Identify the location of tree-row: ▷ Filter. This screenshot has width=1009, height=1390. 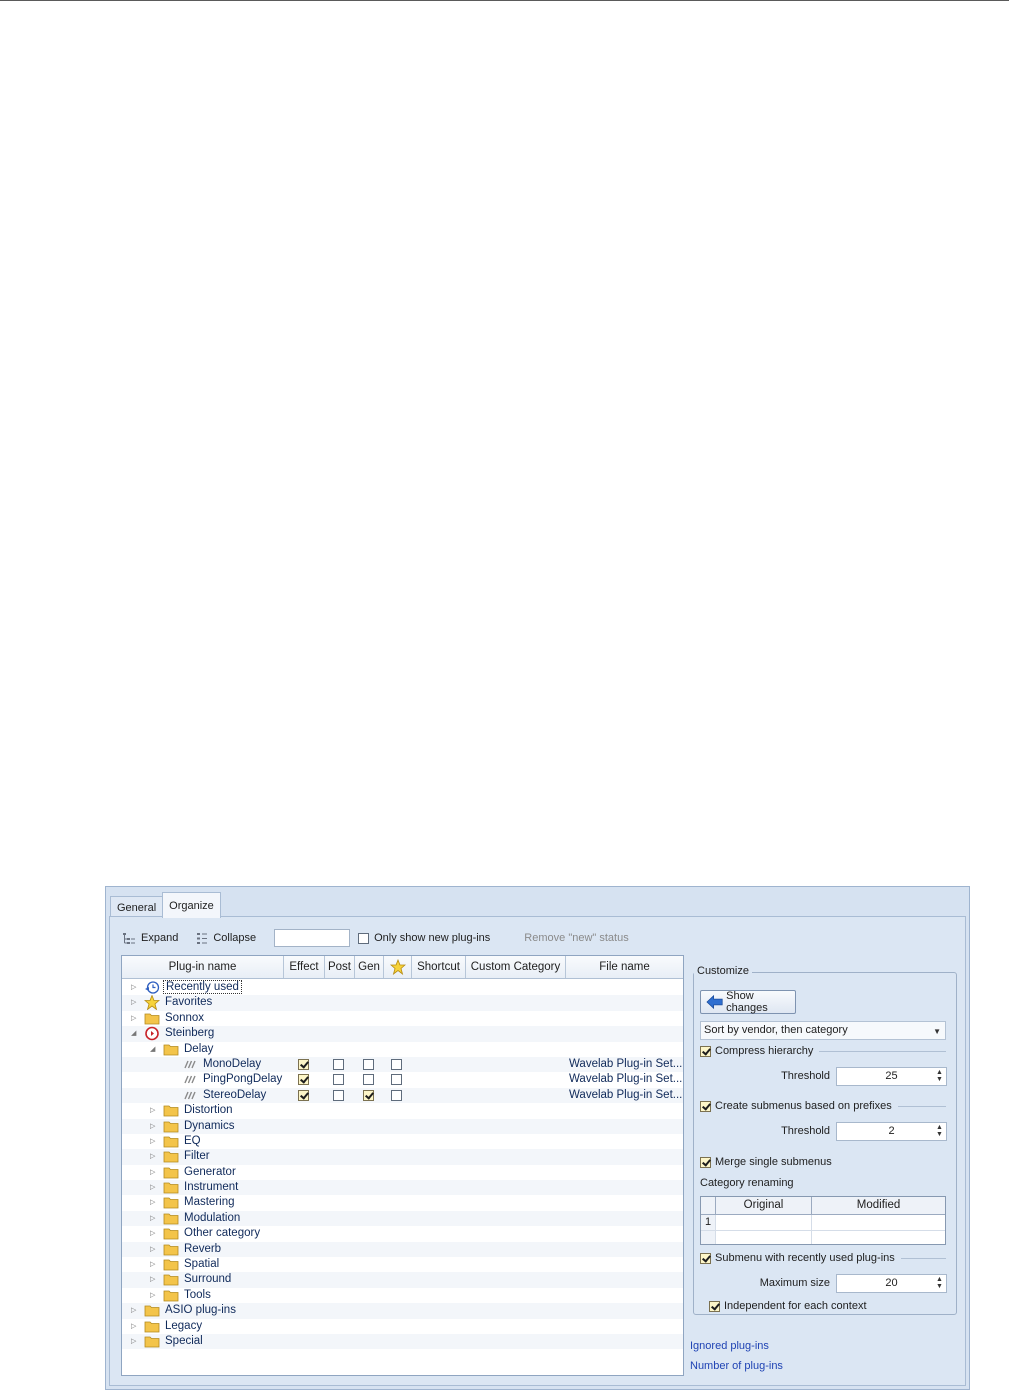
(402, 1157).